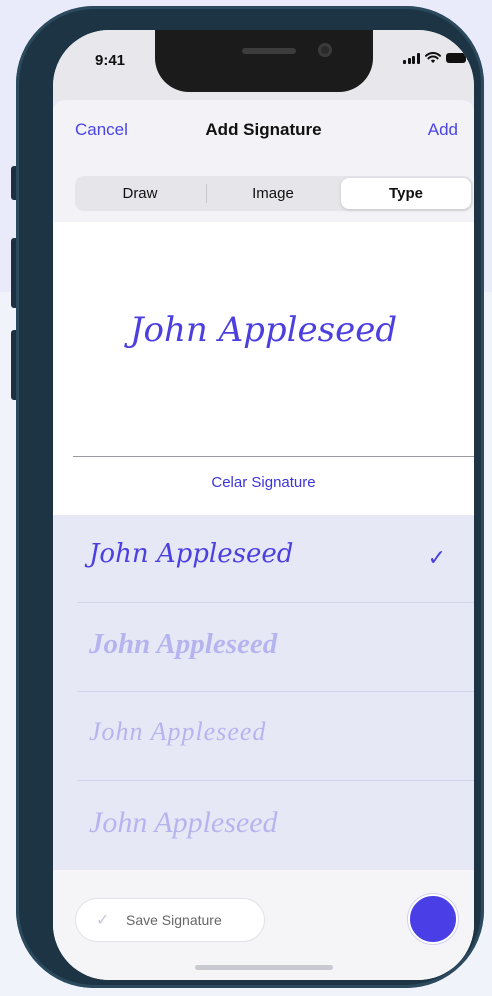 This screenshot has height=996, width=492. I want to click on signature-mode-segmented-control: Draw Image Type, so click(274, 193).